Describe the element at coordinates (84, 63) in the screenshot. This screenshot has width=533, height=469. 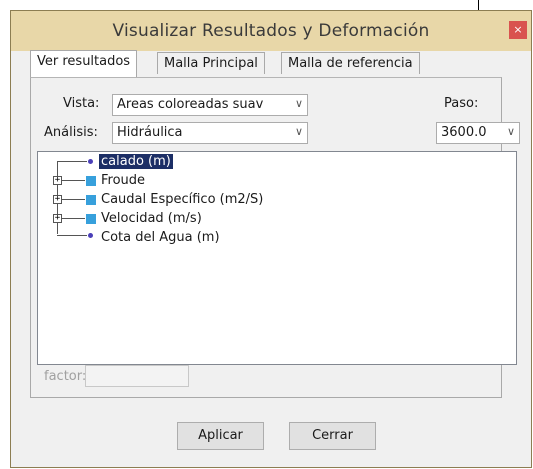
I see `tab-ver-resultados: Ver resultados` at that location.